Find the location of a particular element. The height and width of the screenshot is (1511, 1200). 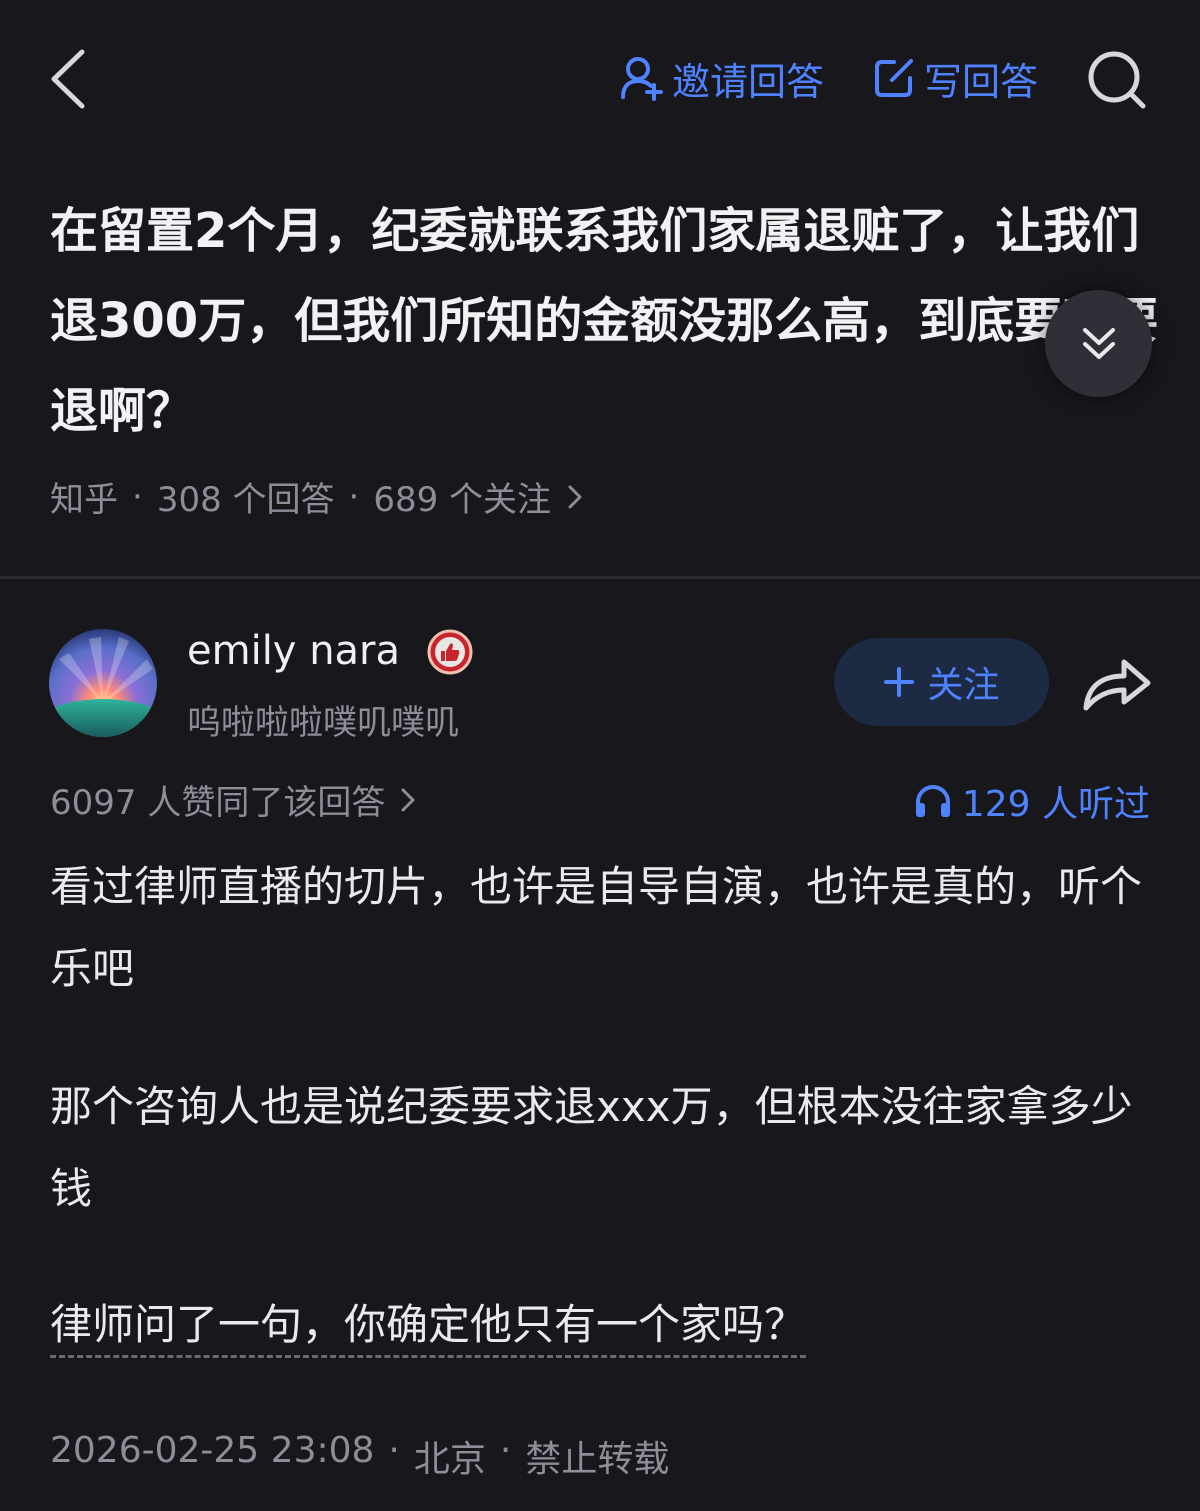

share-icon is located at coordinates (1117, 682).